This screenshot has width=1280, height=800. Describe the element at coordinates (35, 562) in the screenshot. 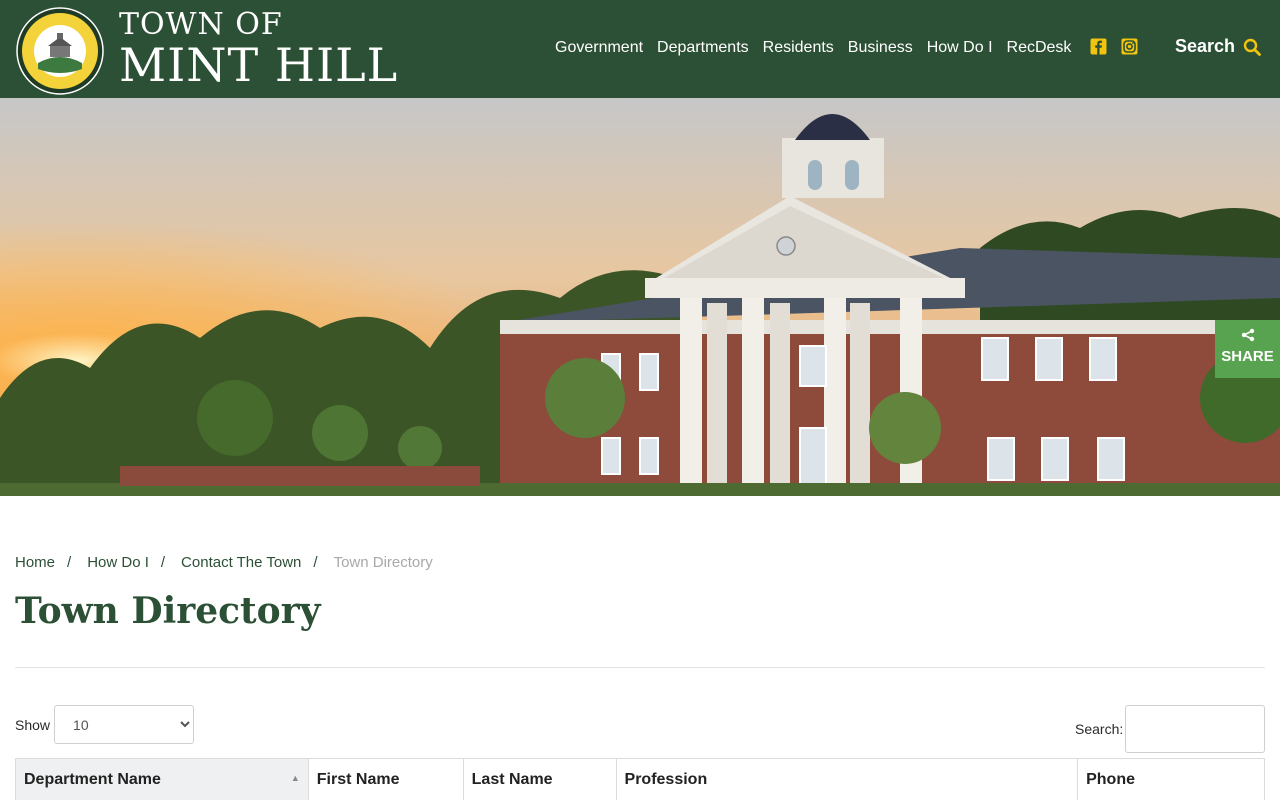

I see `breadcrumb-home: Home` at that location.